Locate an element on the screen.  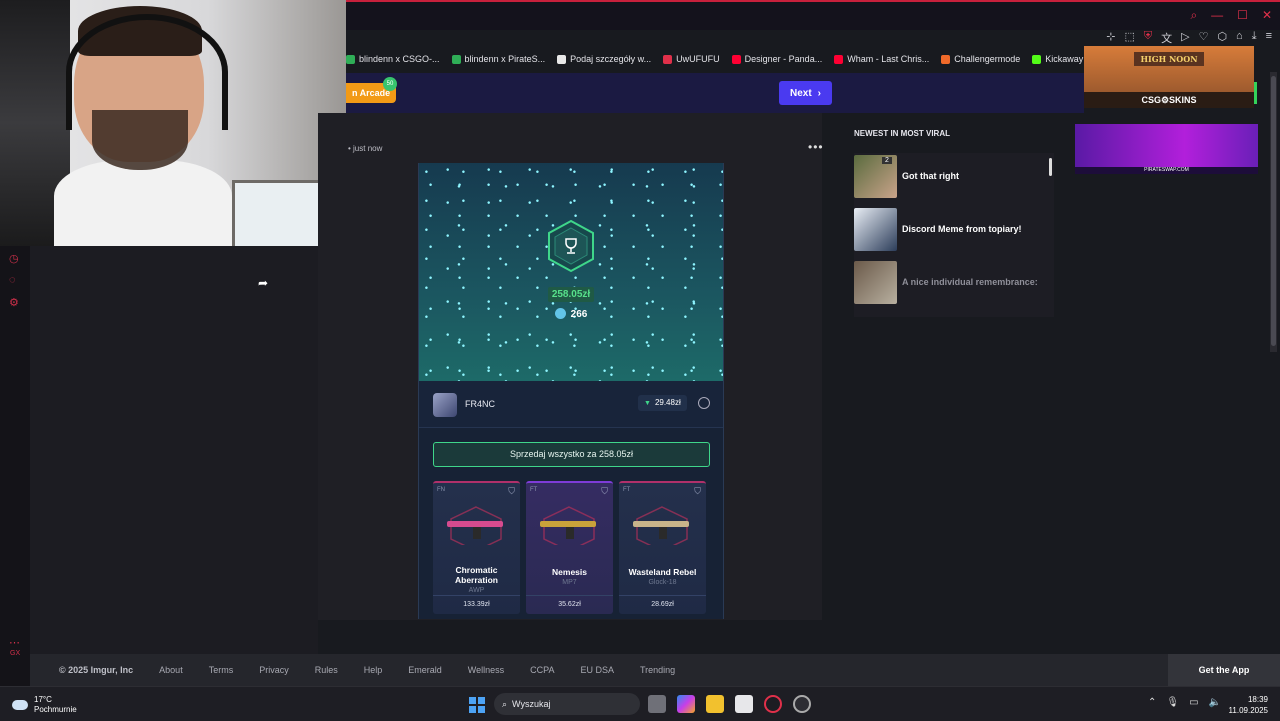
username: FR4NC is located at coordinates (480, 404).